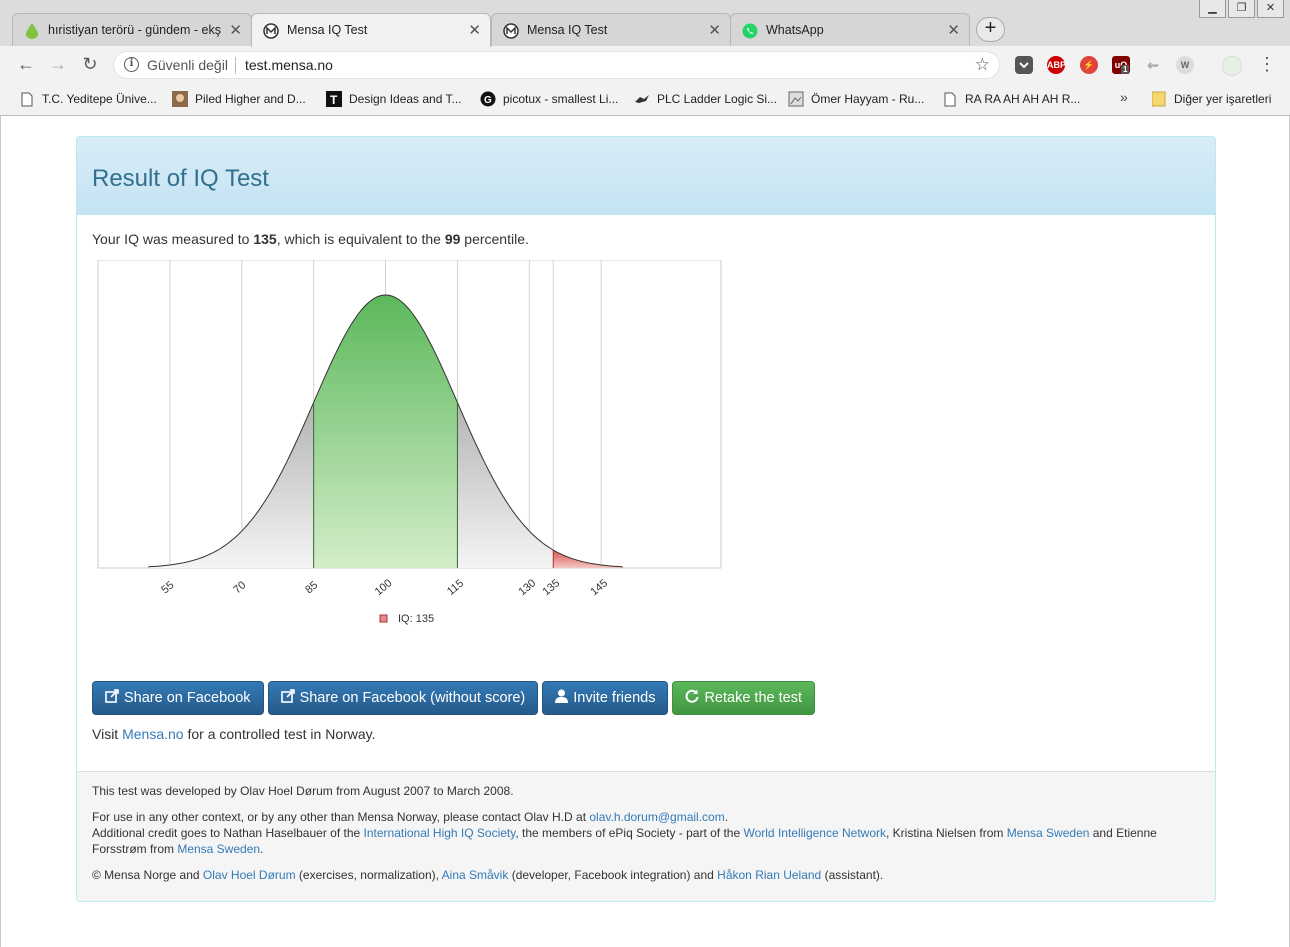 The height and width of the screenshot is (947, 1290). I want to click on window-controls: ▁ ❐ ✕, so click(1241, 9).